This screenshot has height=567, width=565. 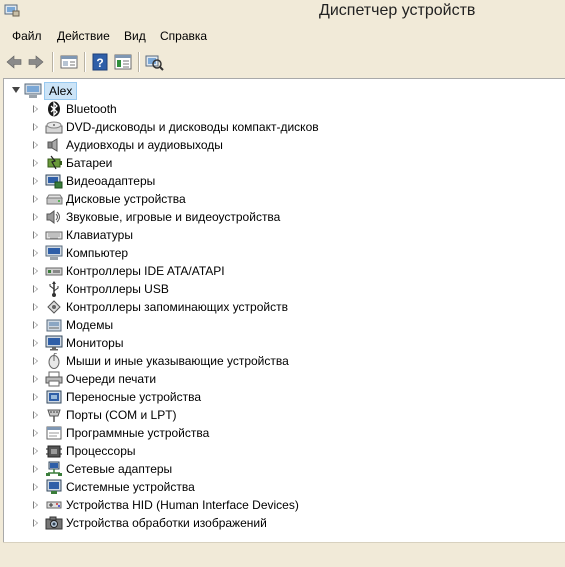 I want to click on device-category-ide-controller: Контроллеры IDE ATA/ATAPI, so click(x=281, y=271).